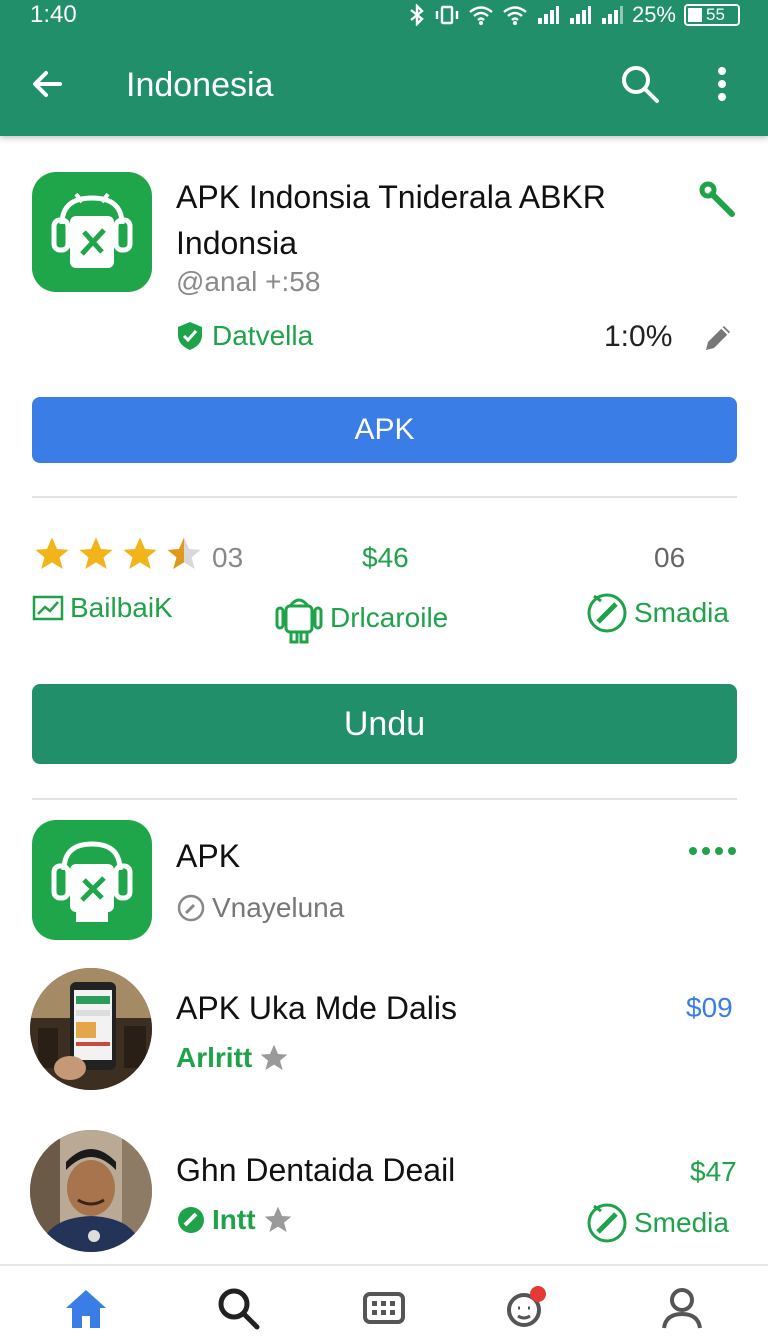  Describe the element at coordinates (316, 1008) in the screenshot. I see `list-item-title: APK Uka Mde Dalis` at that location.